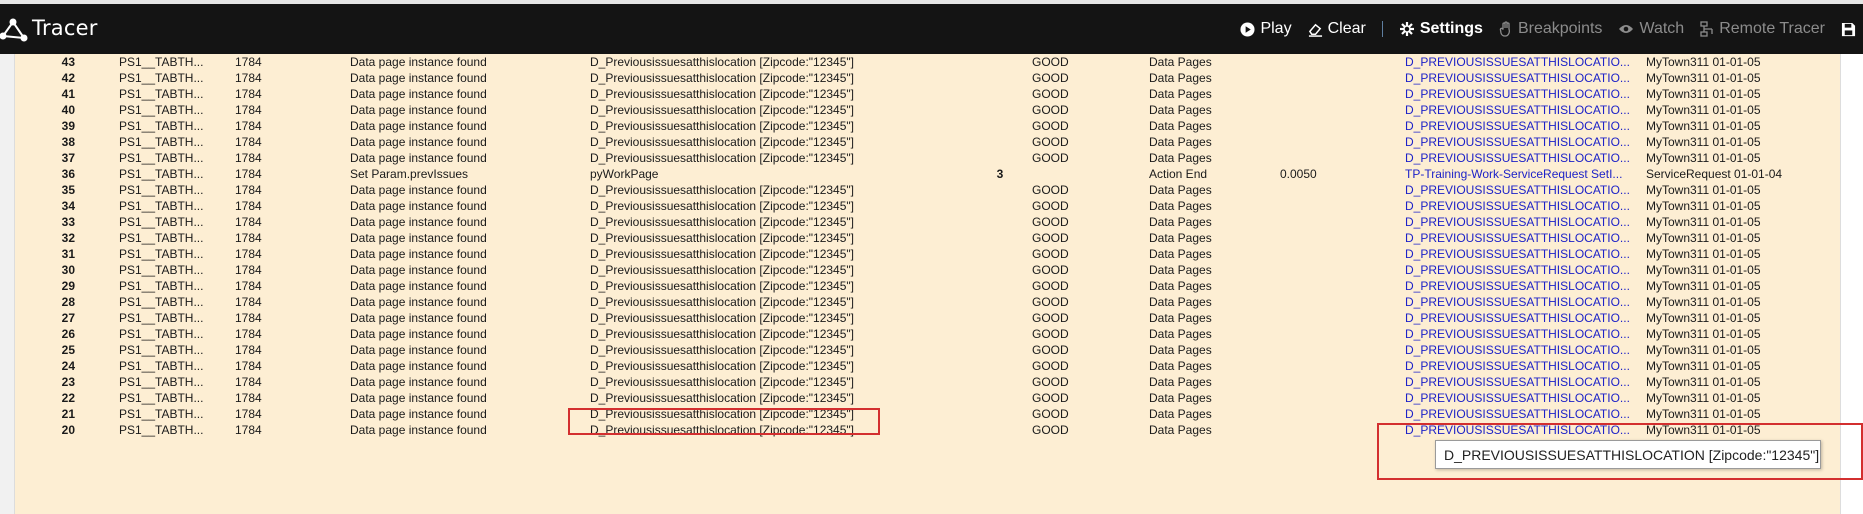 This screenshot has width=1863, height=514. What do you see at coordinates (724, 421) in the screenshot?
I see `highlight-box-step-page` at bounding box center [724, 421].